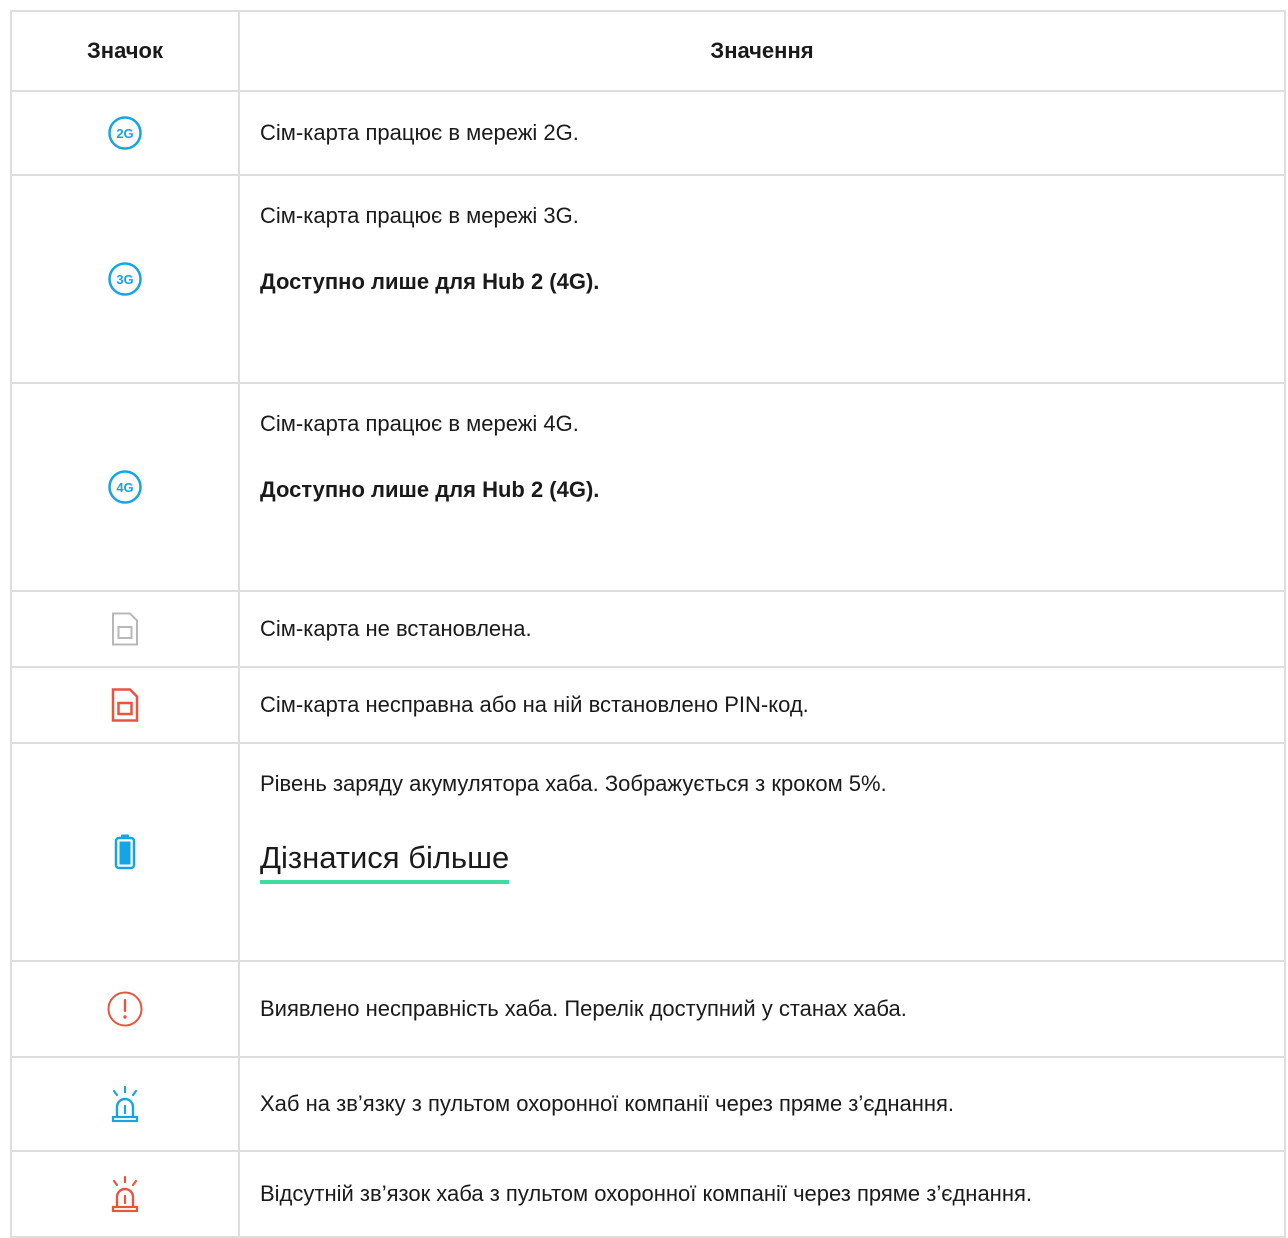 This screenshot has height=1238, width=1288. I want to click on icon-cell: 4G, so click(125, 487).